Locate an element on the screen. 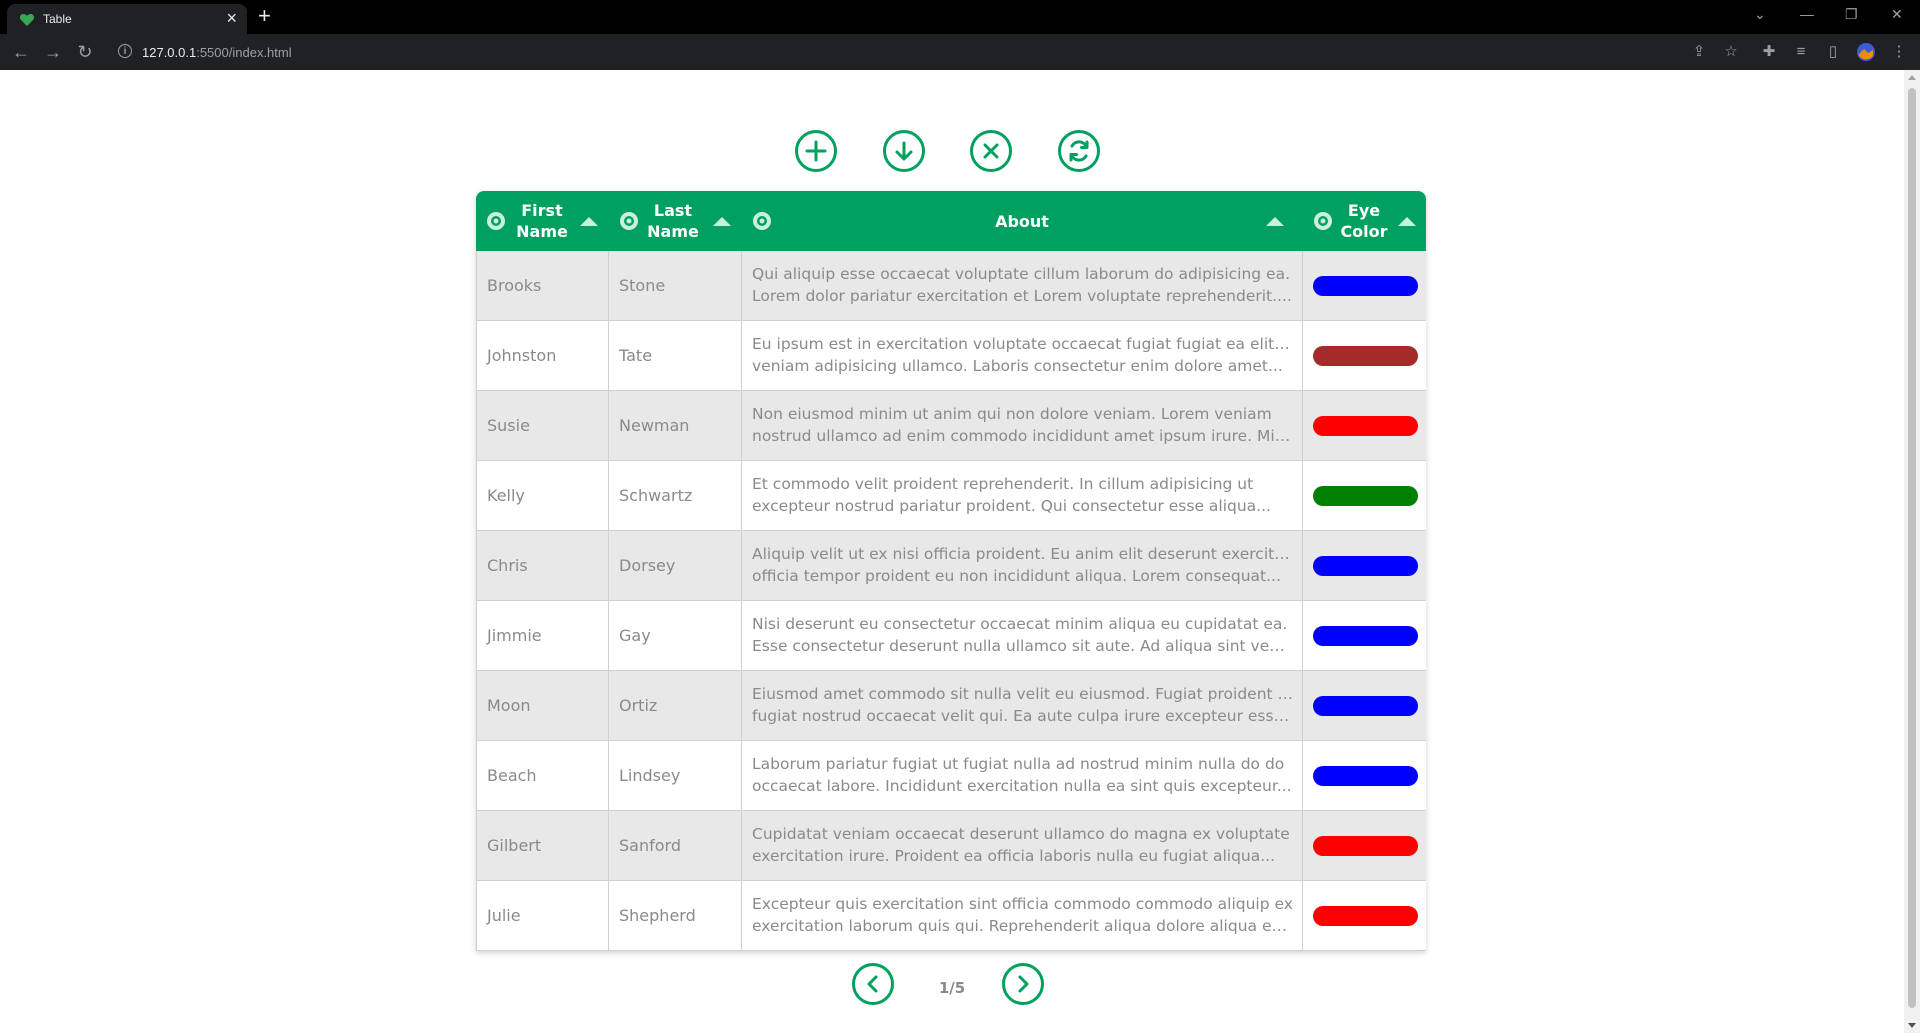 This screenshot has height=1033, width=1920. cell-first-name: Brooks is located at coordinates (542, 286).